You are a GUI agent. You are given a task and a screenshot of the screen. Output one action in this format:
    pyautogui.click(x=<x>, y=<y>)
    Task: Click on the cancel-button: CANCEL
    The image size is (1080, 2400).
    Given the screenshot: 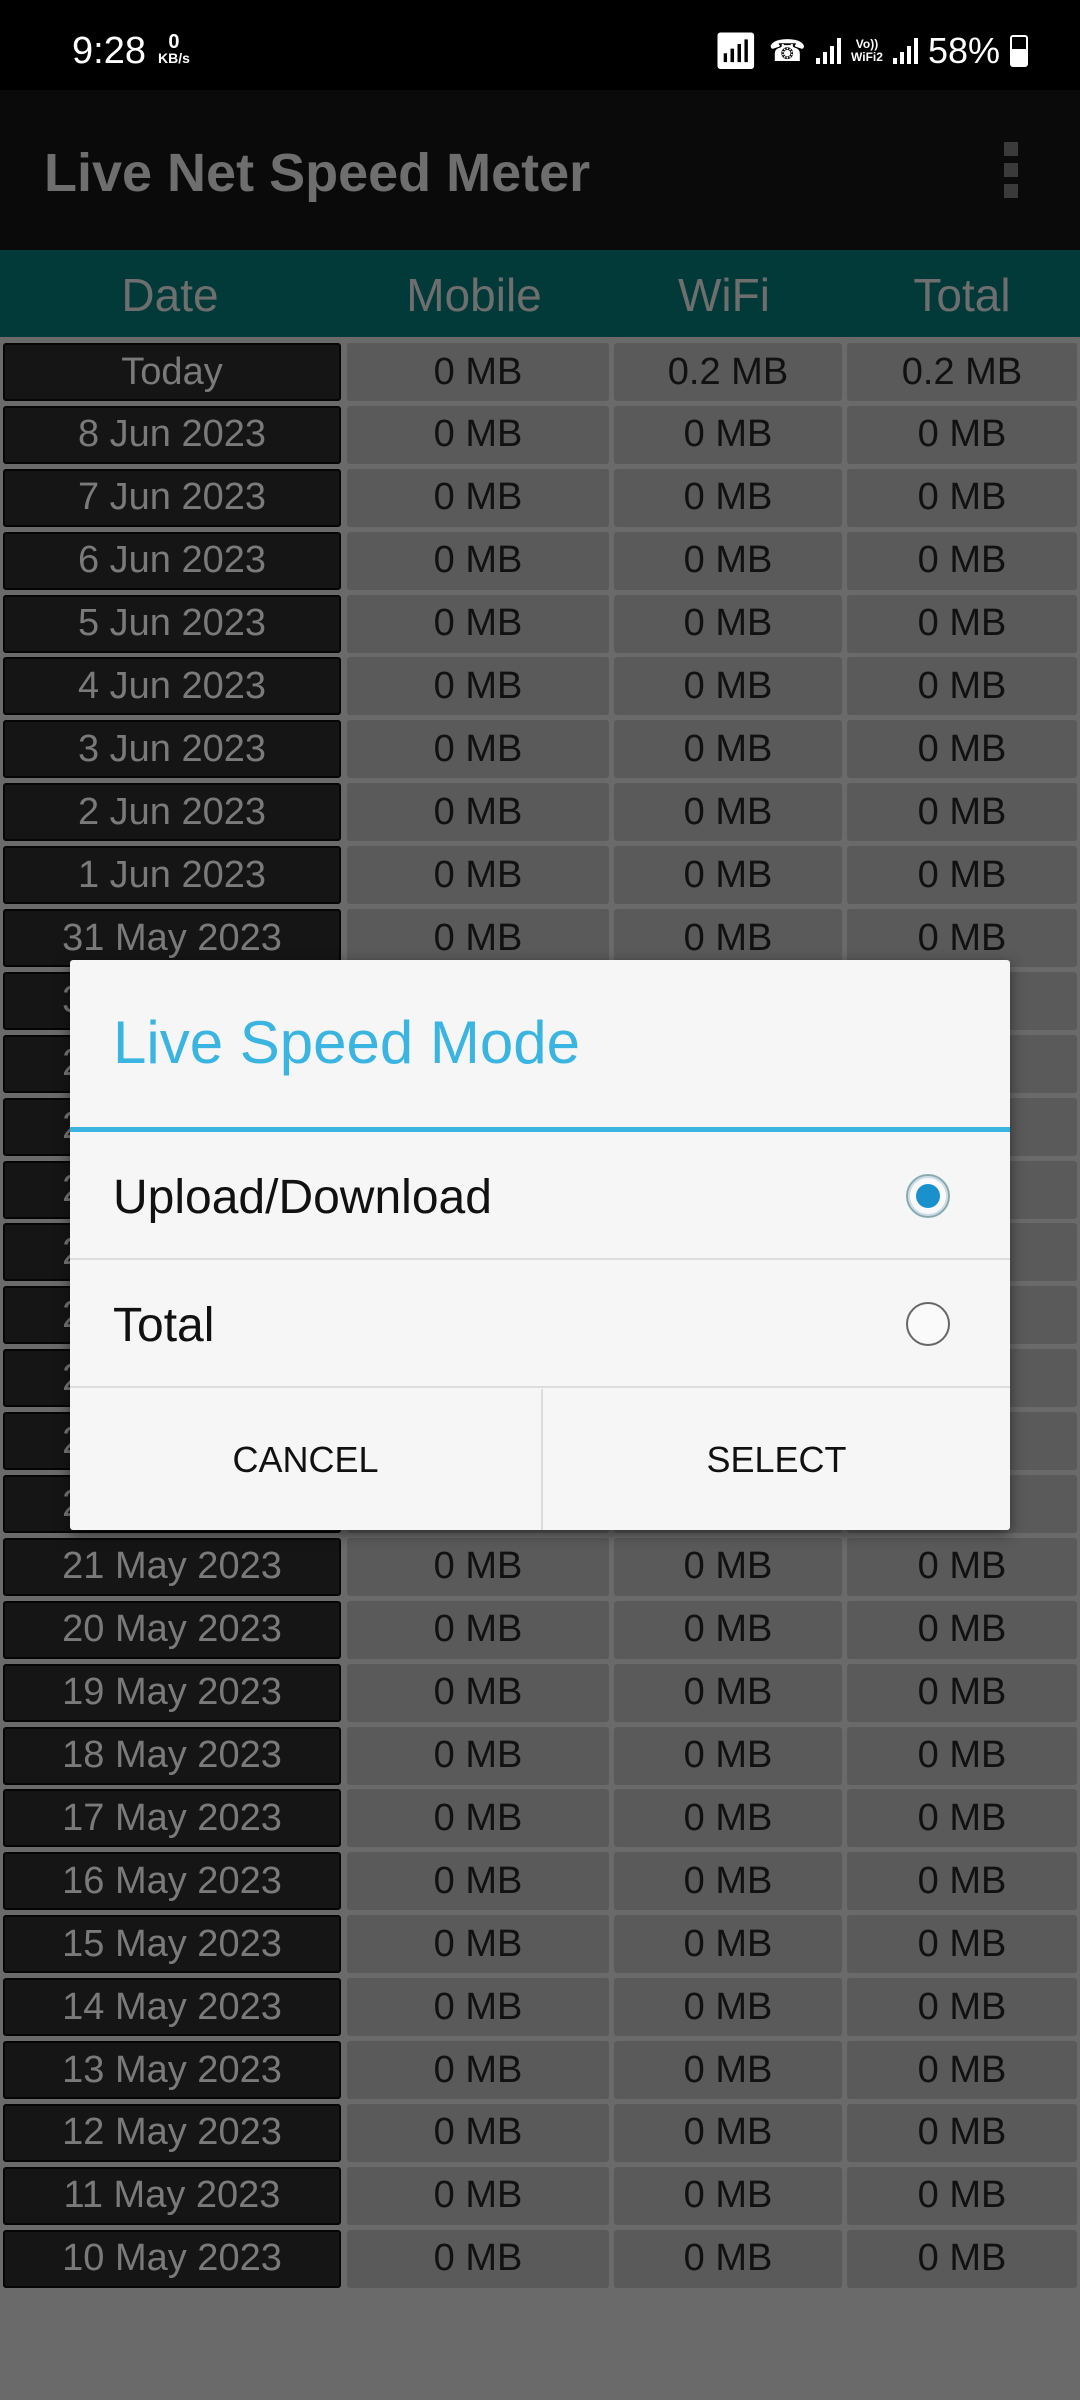 What is the action you would take?
    pyautogui.click(x=306, y=1459)
    